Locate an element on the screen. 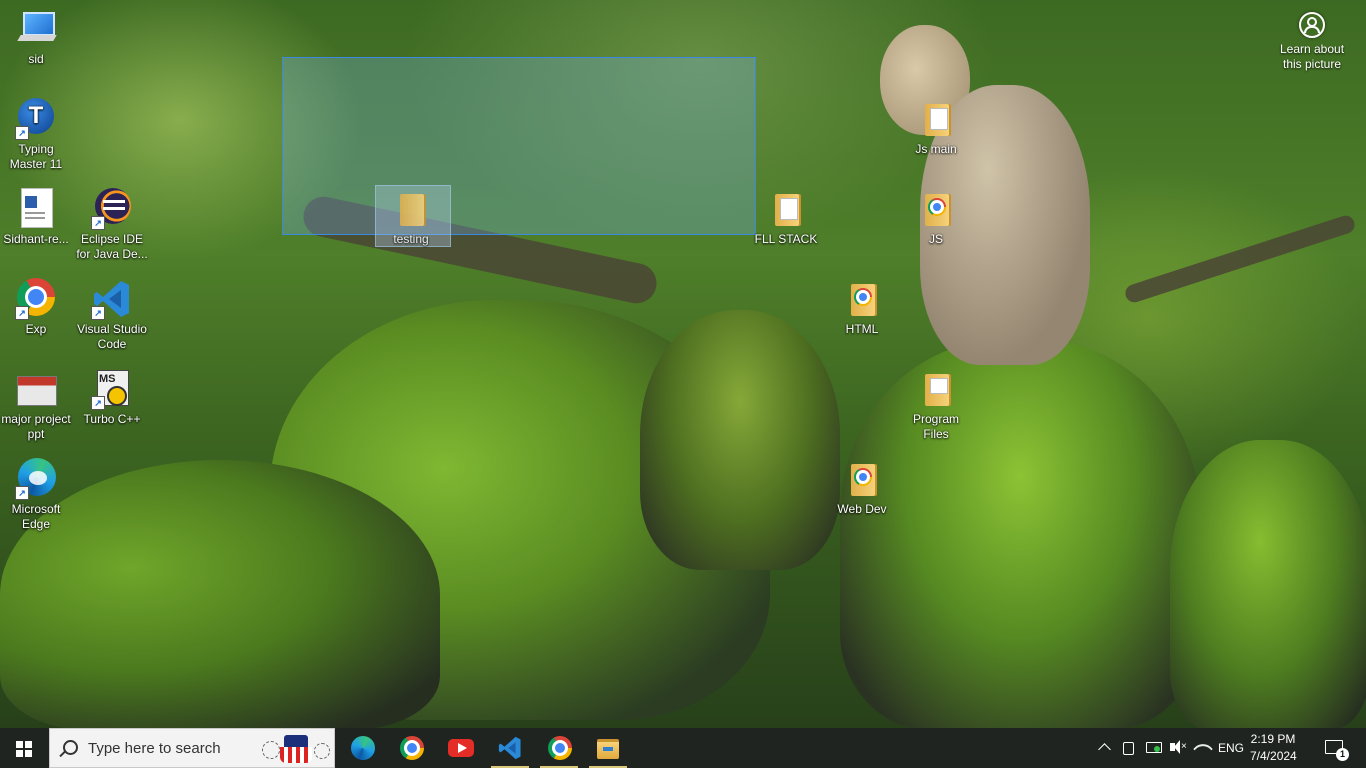 The image size is (1366, 768). taskbar-chrome is located at coordinates (411, 748).